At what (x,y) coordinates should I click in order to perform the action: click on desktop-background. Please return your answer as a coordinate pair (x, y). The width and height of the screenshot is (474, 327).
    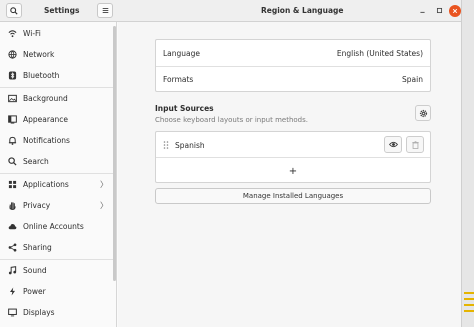
    Looking at the image, I should click on (468, 163).